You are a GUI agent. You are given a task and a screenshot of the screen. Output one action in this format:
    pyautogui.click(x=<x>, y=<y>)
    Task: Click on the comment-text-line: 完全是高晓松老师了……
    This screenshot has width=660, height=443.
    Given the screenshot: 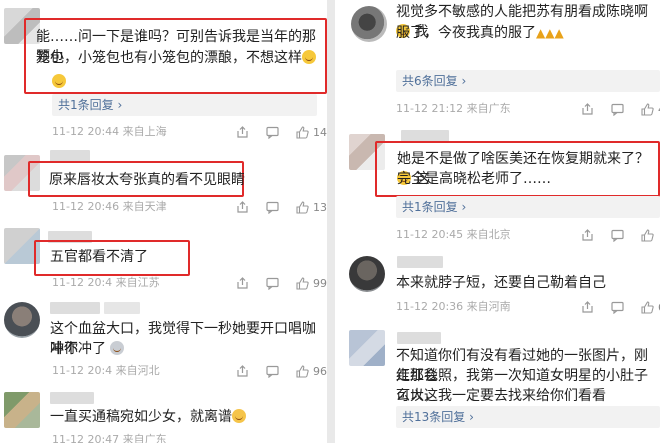 What is the action you would take?
    pyautogui.click(x=474, y=179)
    